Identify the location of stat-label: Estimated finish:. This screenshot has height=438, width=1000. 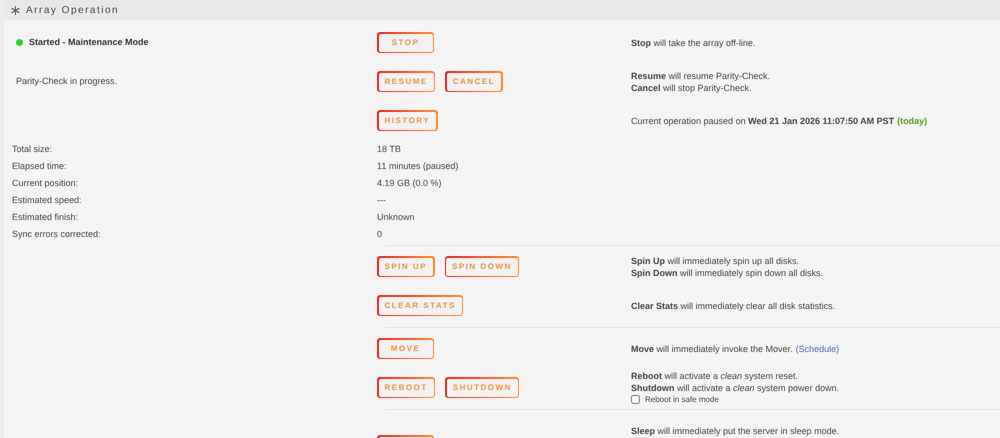
(45, 217).